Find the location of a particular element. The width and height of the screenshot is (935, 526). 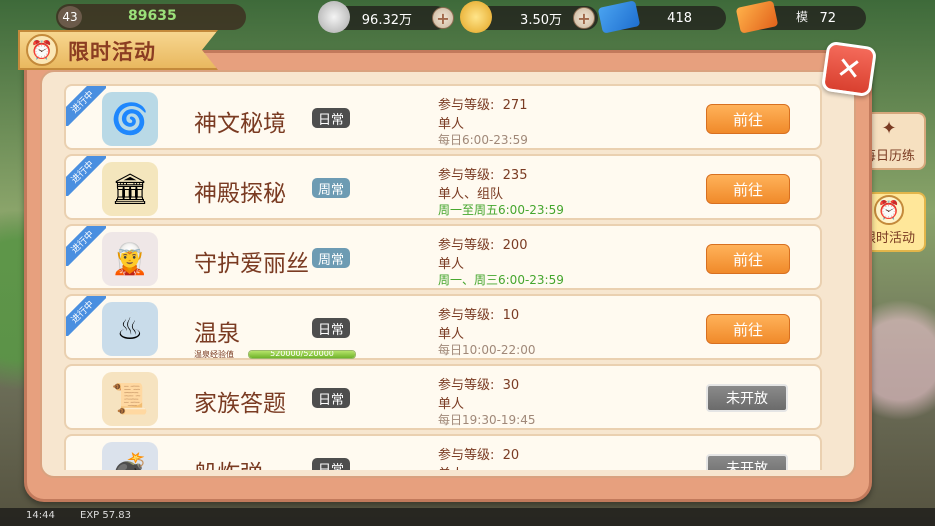

alarm-clock-icon: ⏰ is located at coordinates (42, 50).